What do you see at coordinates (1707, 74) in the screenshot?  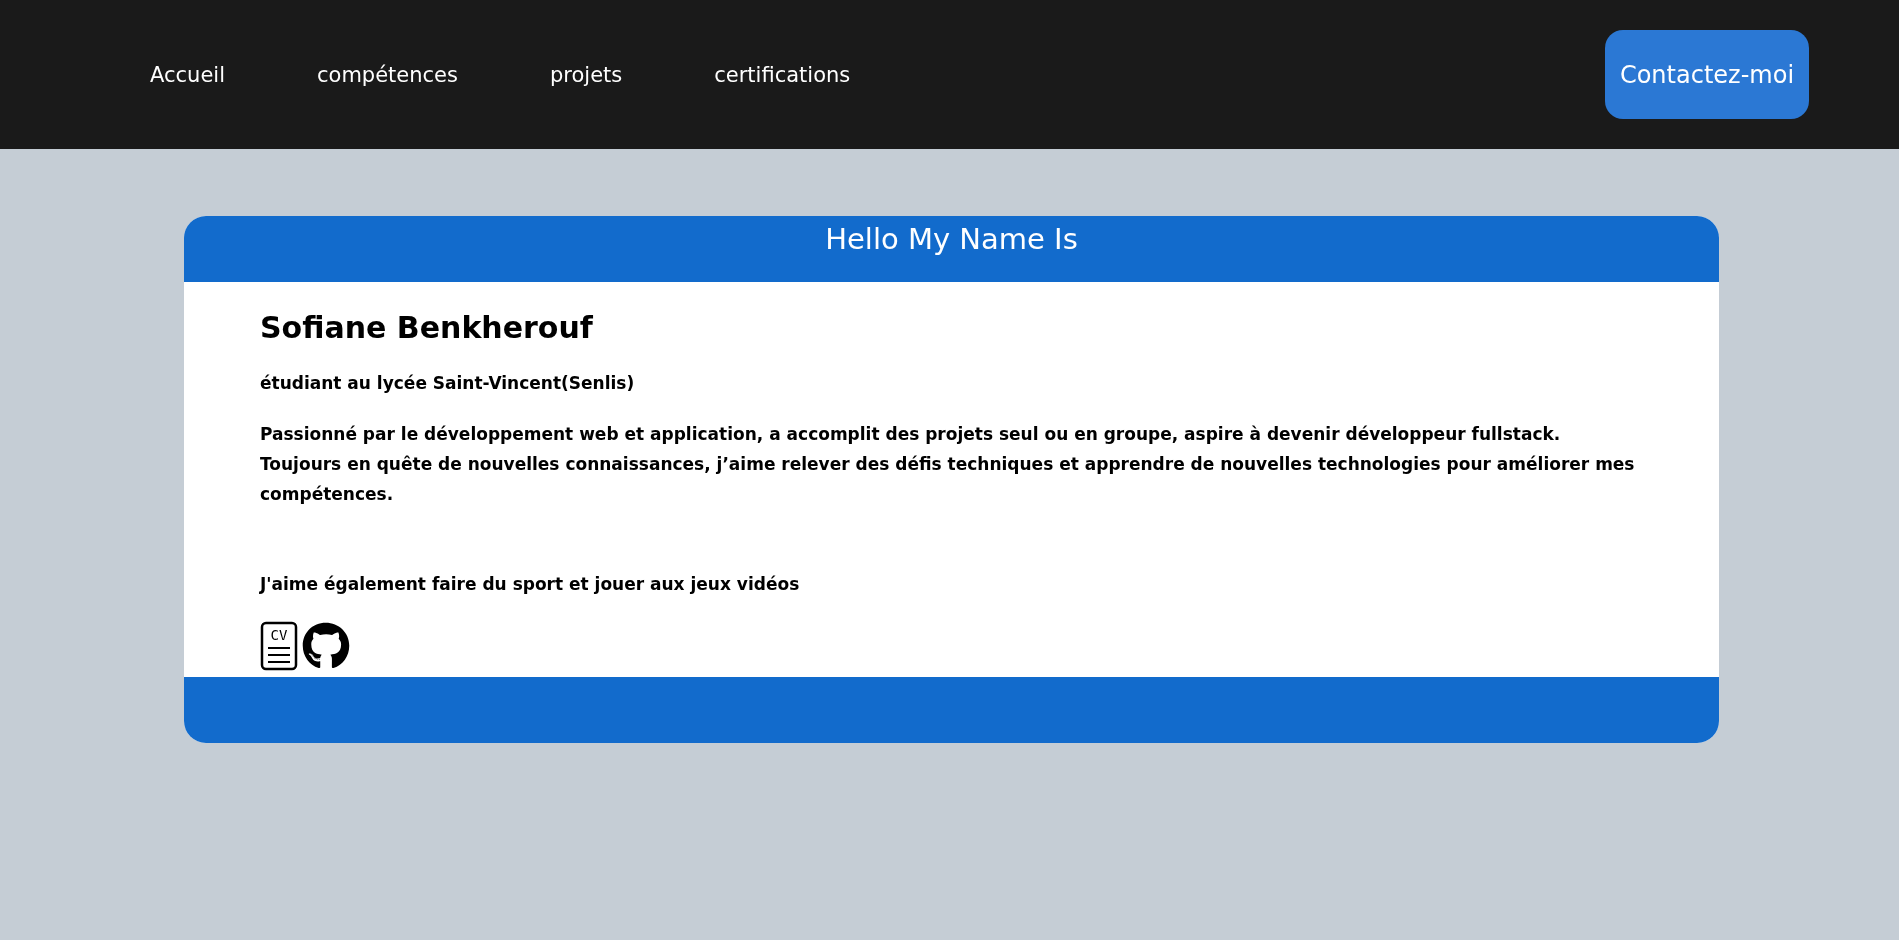 I see `contact-button: Contactez-moi` at bounding box center [1707, 74].